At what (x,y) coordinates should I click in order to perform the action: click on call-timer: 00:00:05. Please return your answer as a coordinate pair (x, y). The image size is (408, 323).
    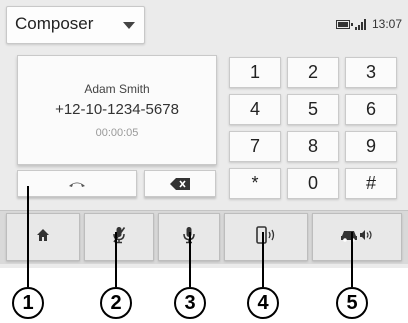
    Looking at the image, I should click on (117, 133).